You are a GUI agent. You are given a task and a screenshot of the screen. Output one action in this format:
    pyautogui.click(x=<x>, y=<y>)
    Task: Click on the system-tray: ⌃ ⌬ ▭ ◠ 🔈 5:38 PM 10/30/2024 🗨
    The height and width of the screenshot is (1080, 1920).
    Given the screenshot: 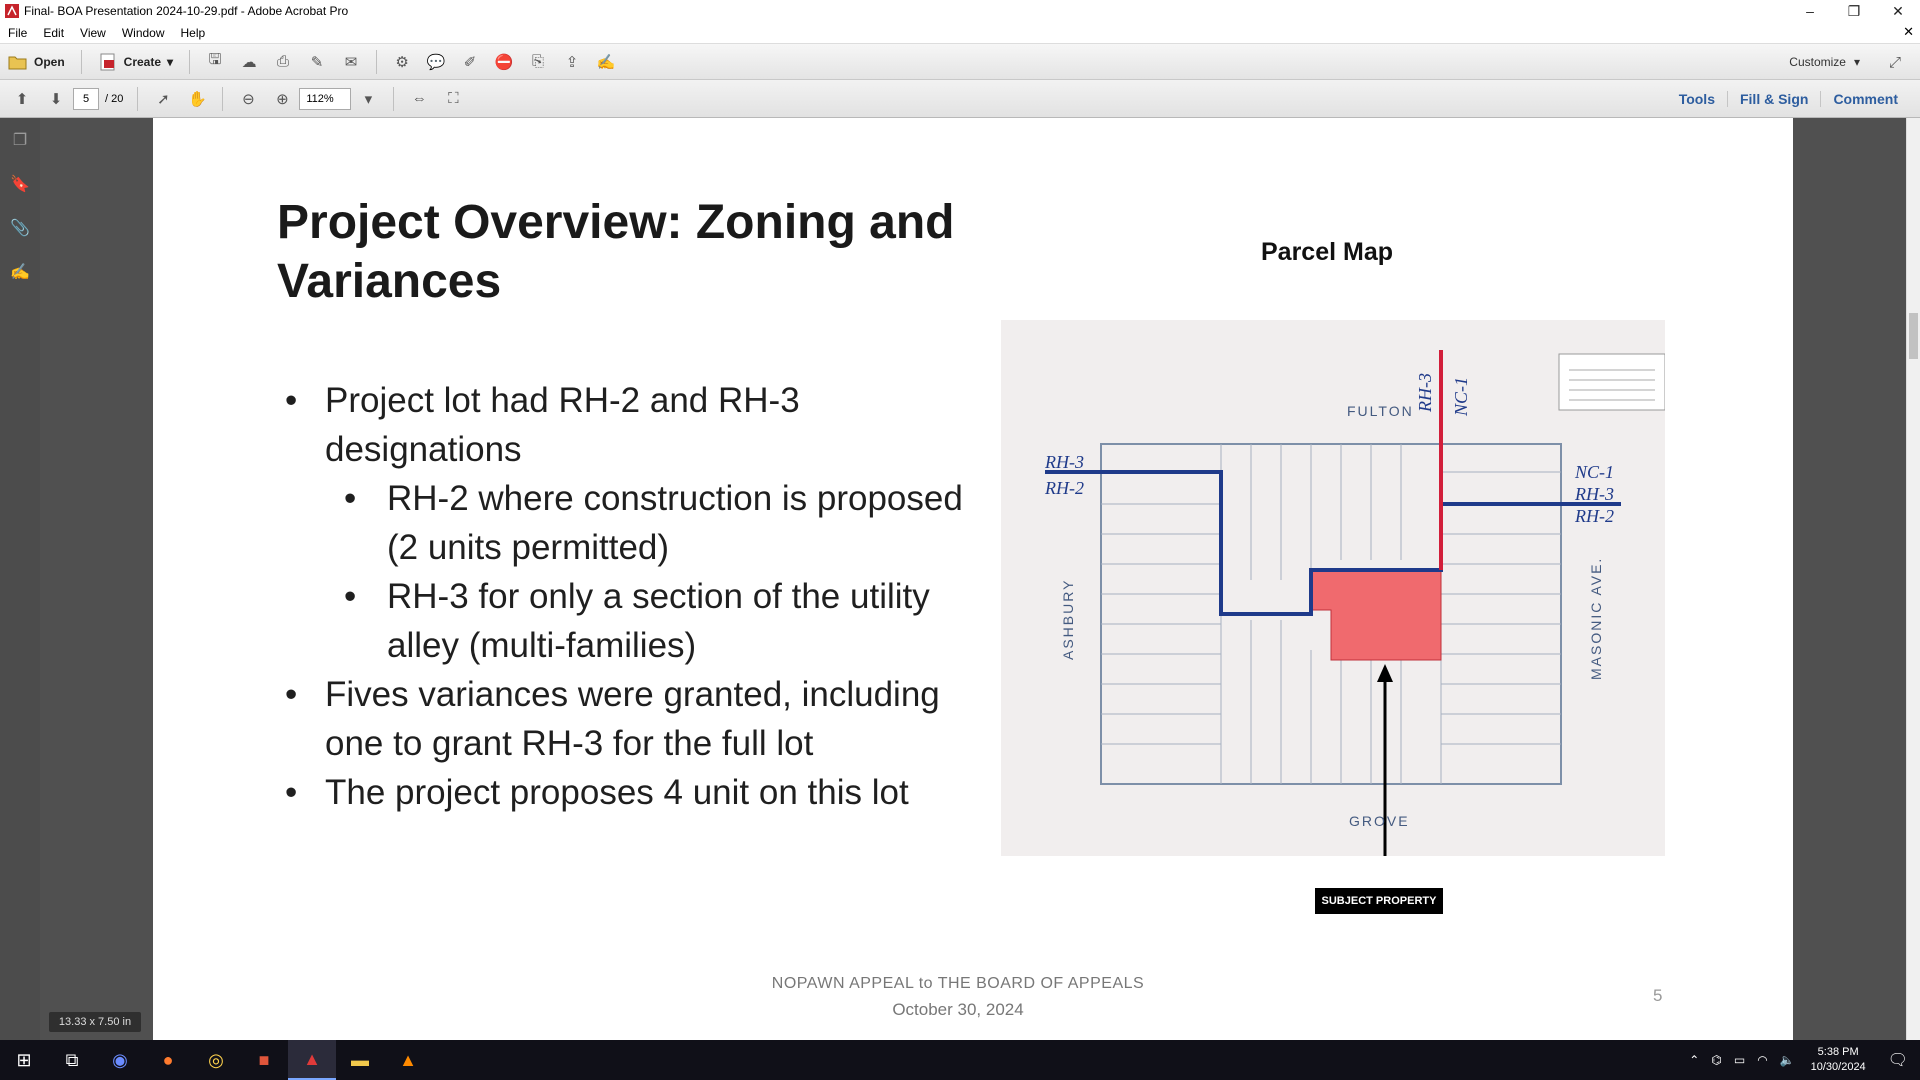 What is the action you would take?
    pyautogui.click(x=1801, y=1060)
    